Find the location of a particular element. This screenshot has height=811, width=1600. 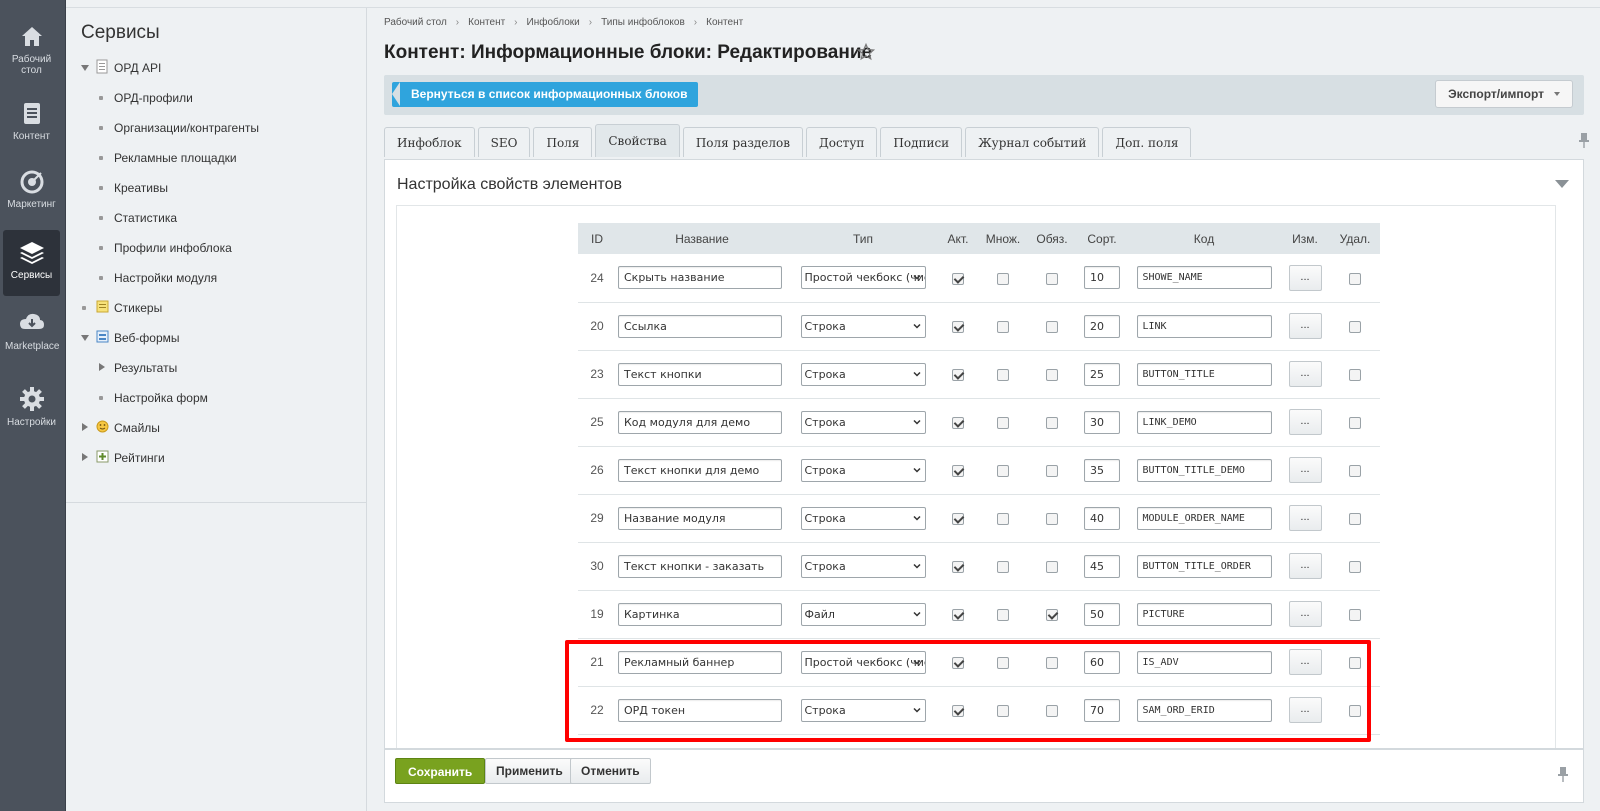

nav-settings: Настройки is located at coordinates (31, 410).